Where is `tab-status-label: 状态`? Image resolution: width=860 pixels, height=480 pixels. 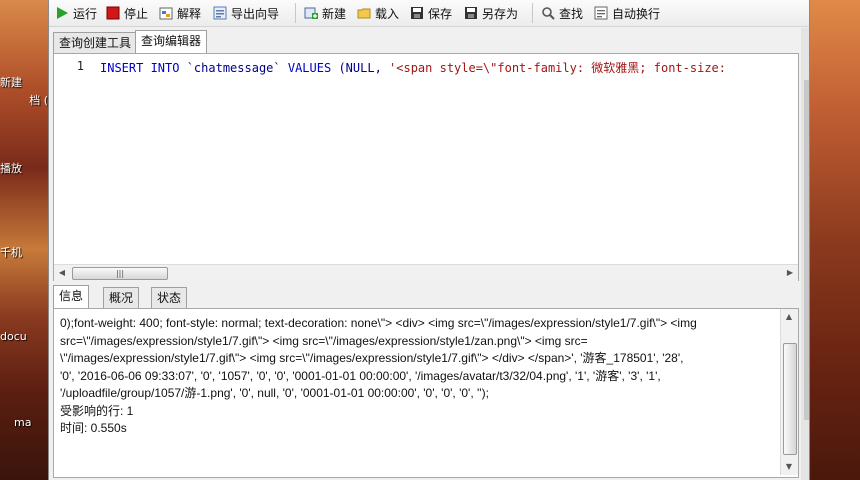 tab-status-label: 状态 is located at coordinates (169, 298).